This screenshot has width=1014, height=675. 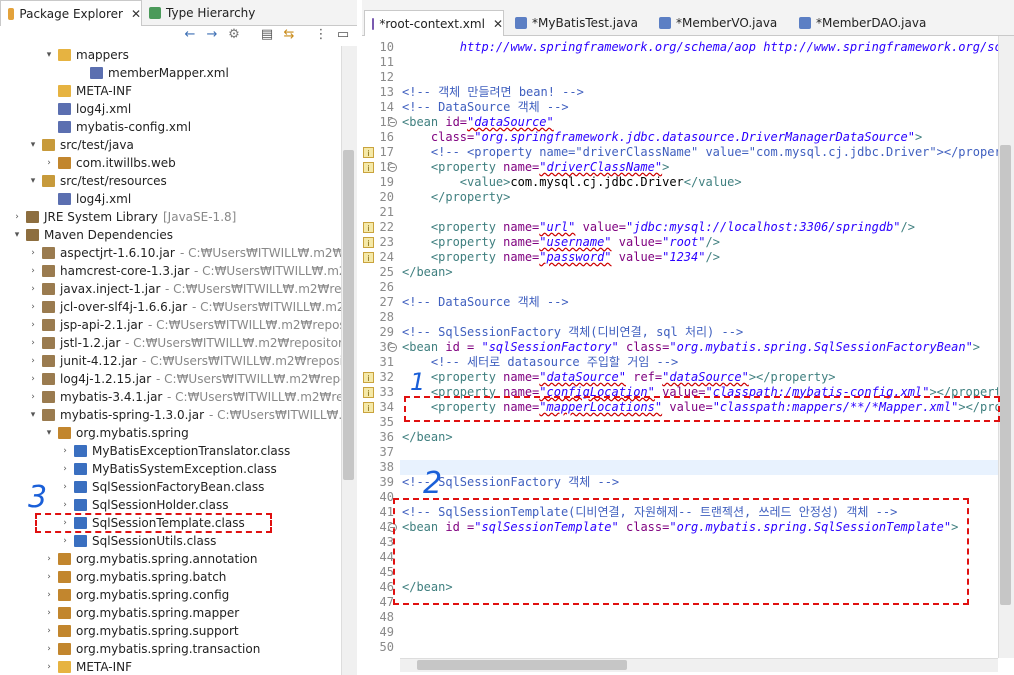 I want to click on tab-memberdao: *MemberDAO.java, so click(x=859, y=23).